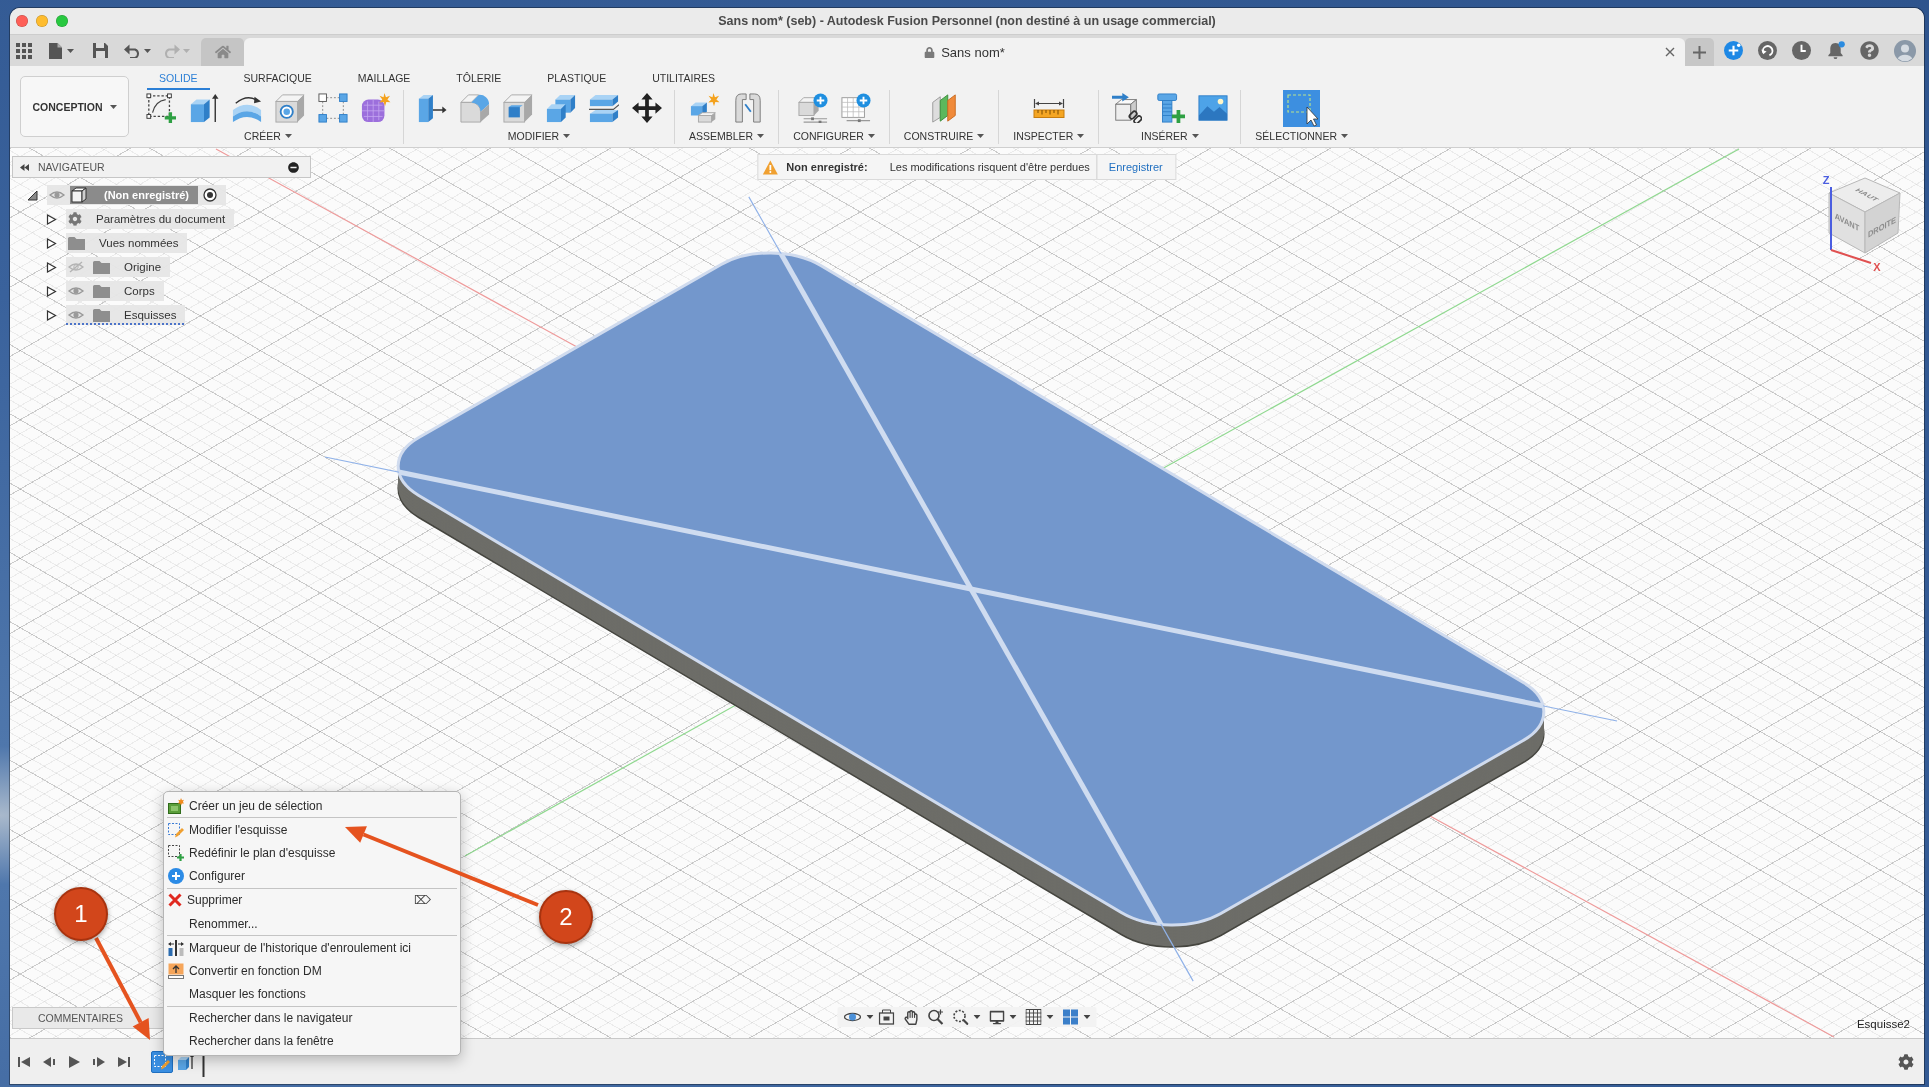 The height and width of the screenshot is (1087, 1929). I want to click on undo-icon, so click(132, 50).